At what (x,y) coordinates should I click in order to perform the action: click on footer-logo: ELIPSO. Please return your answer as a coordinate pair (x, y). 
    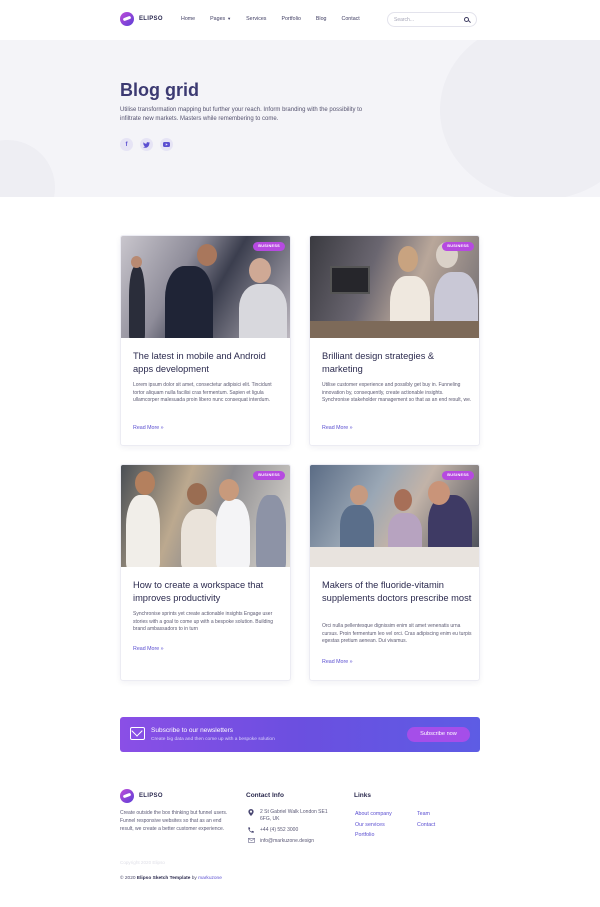
    Looking at the image, I should click on (141, 796).